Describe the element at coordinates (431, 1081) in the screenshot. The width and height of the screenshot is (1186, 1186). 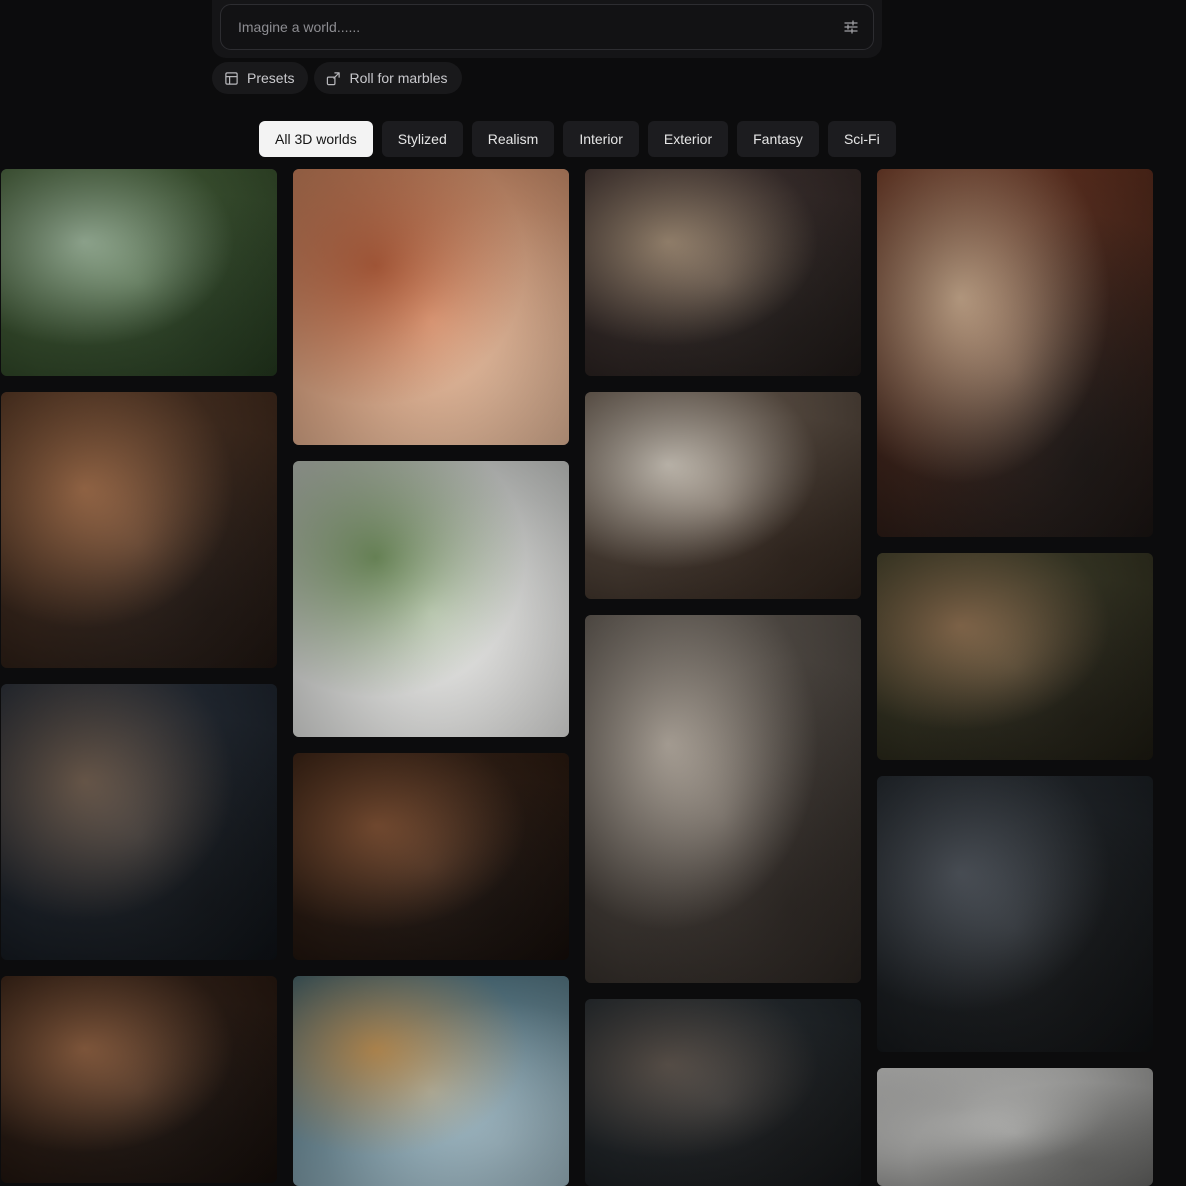
I see `world-tile-whimsical-room` at that location.